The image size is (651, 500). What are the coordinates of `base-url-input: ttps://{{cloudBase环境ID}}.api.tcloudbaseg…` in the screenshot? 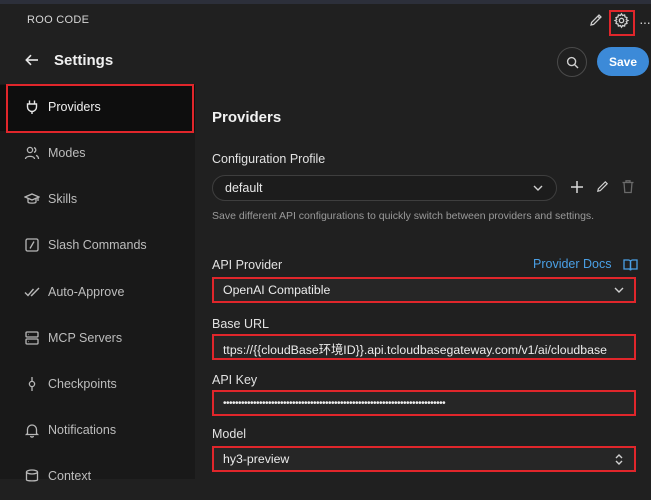 It's located at (424, 347).